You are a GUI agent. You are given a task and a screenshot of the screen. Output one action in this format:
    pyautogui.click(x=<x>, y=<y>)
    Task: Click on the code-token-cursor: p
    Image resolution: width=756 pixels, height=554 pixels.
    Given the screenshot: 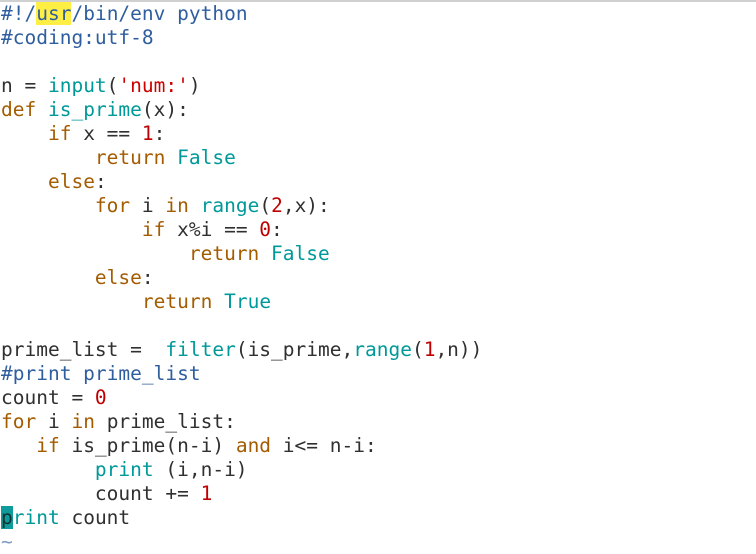 What is the action you would take?
    pyautogui.click(x=7, y=517)
    